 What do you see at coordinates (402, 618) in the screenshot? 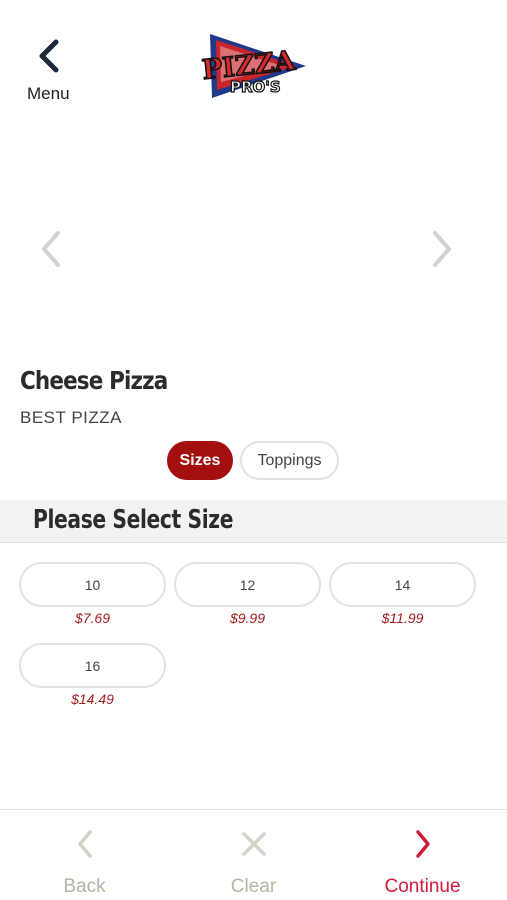
I see `size-price: $11.99` at bounding box center [402, 618].